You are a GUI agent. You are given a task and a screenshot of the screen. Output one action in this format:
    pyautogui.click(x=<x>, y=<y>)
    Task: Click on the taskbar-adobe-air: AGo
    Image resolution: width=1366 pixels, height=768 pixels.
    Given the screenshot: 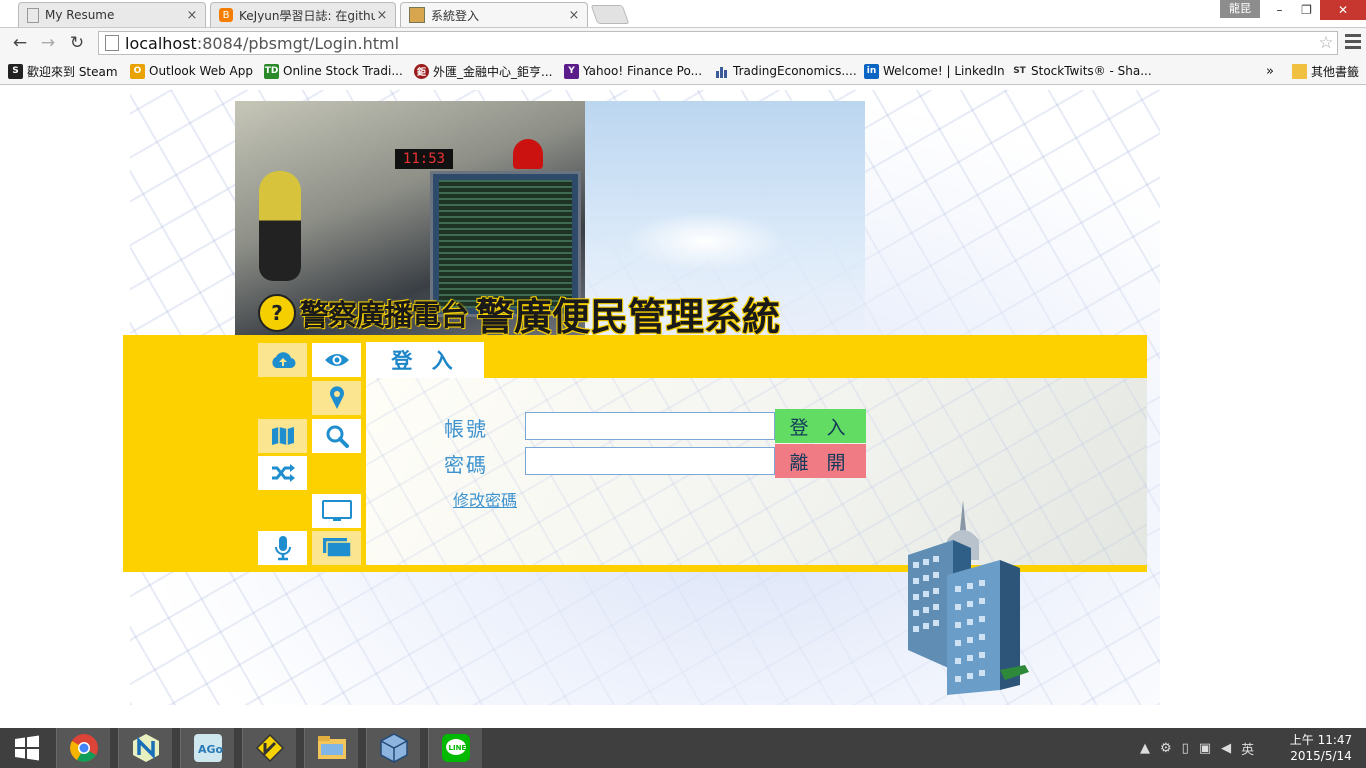 What is the action you would take?
    pyautogui.click(x=207, y=748)
    